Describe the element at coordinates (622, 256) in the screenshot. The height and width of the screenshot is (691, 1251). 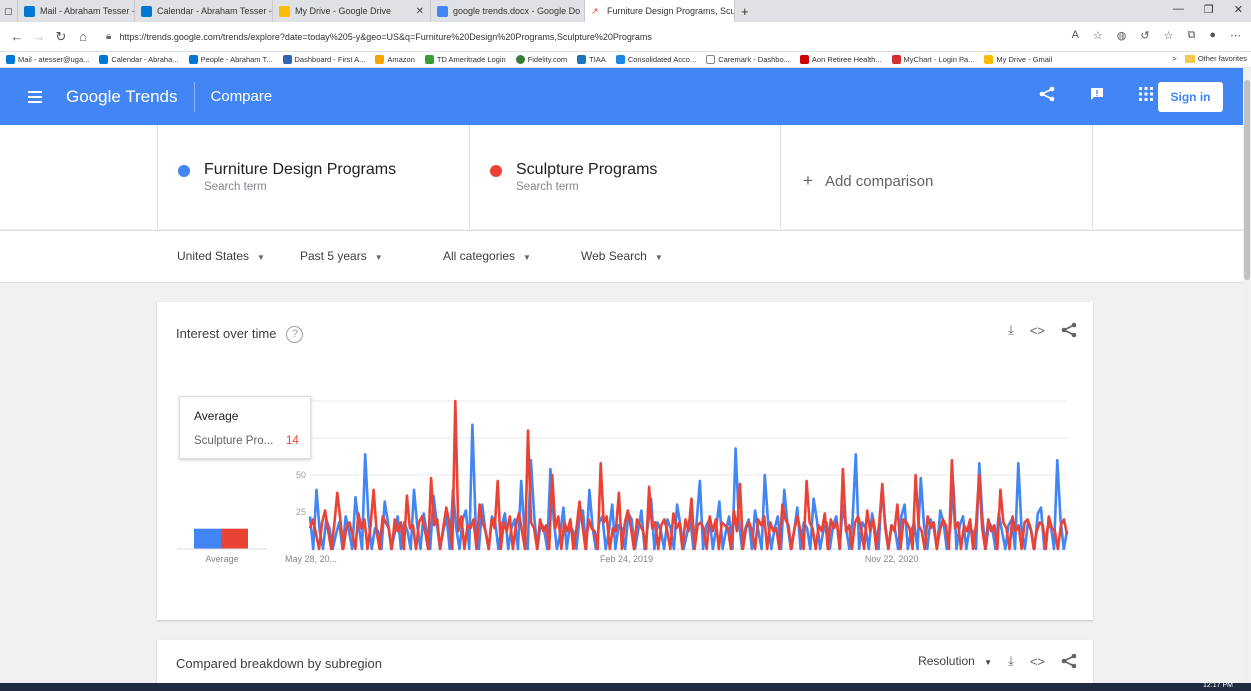
I see `search-type-dropdown: Web Search ▼` at that location.